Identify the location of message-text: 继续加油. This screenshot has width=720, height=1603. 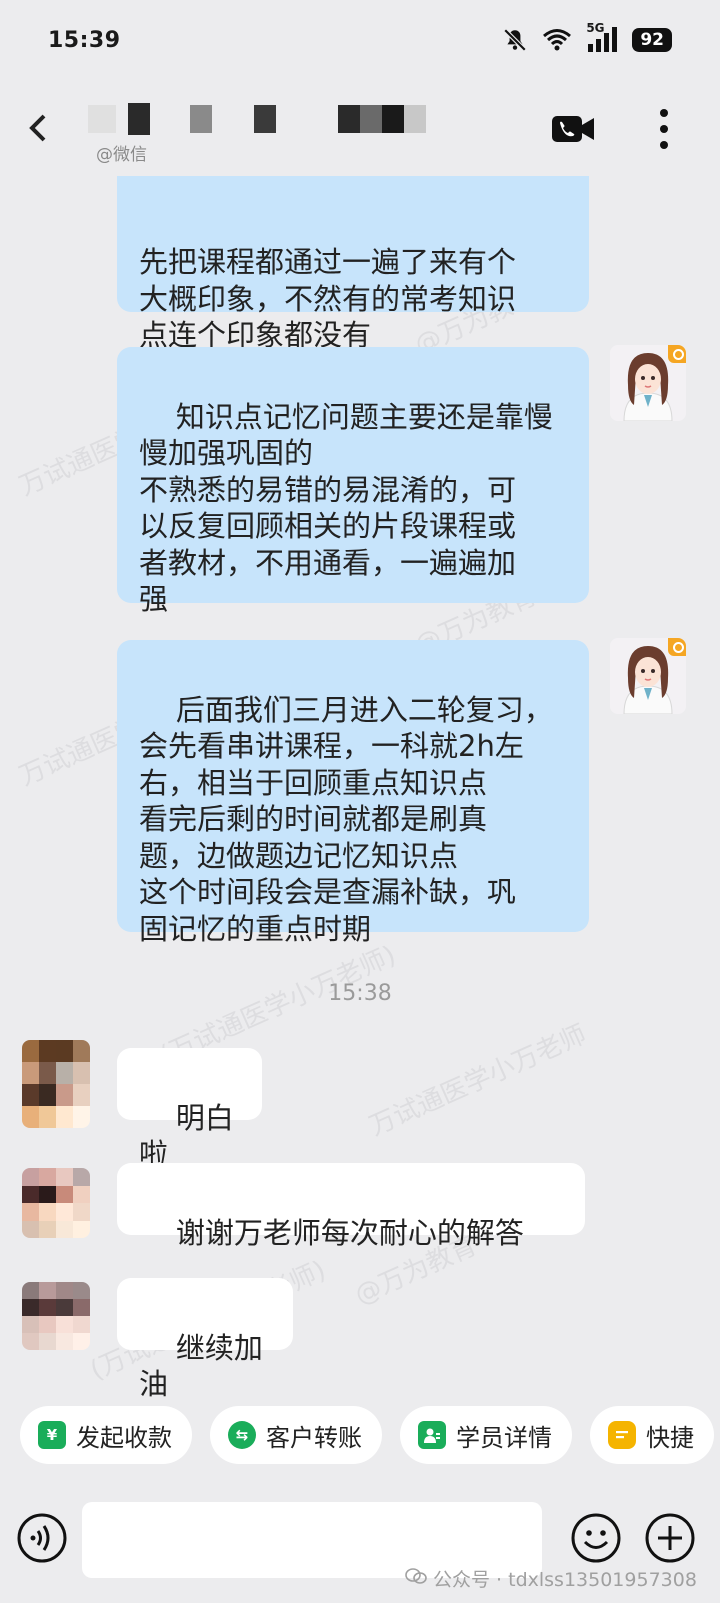
(201, 1365).